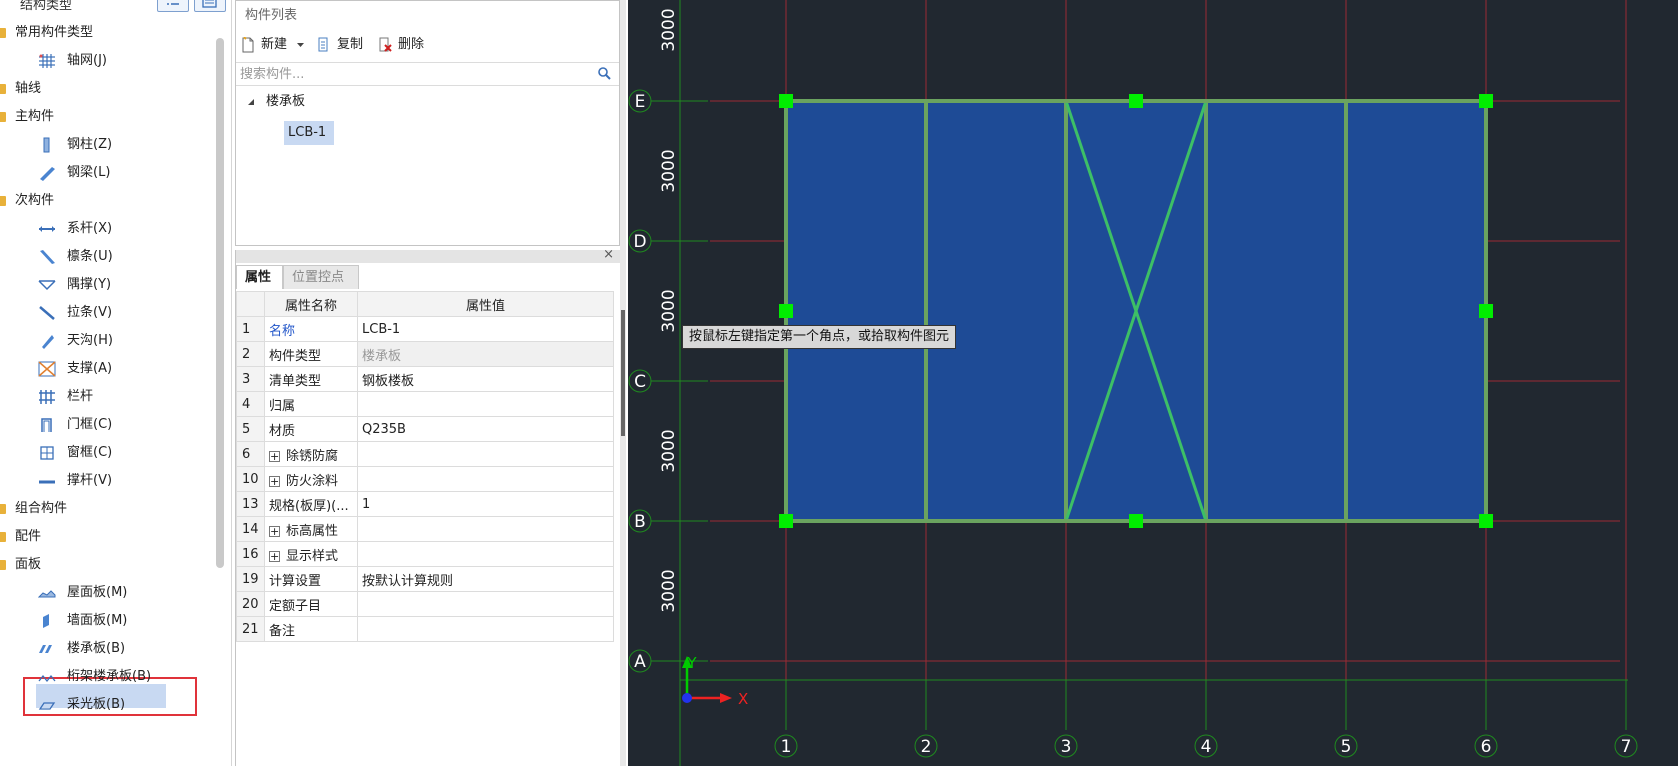  Describe the element at coordinates (321, 277) in the screenshot. I see `tab-control-points: 位置控点` at that location.